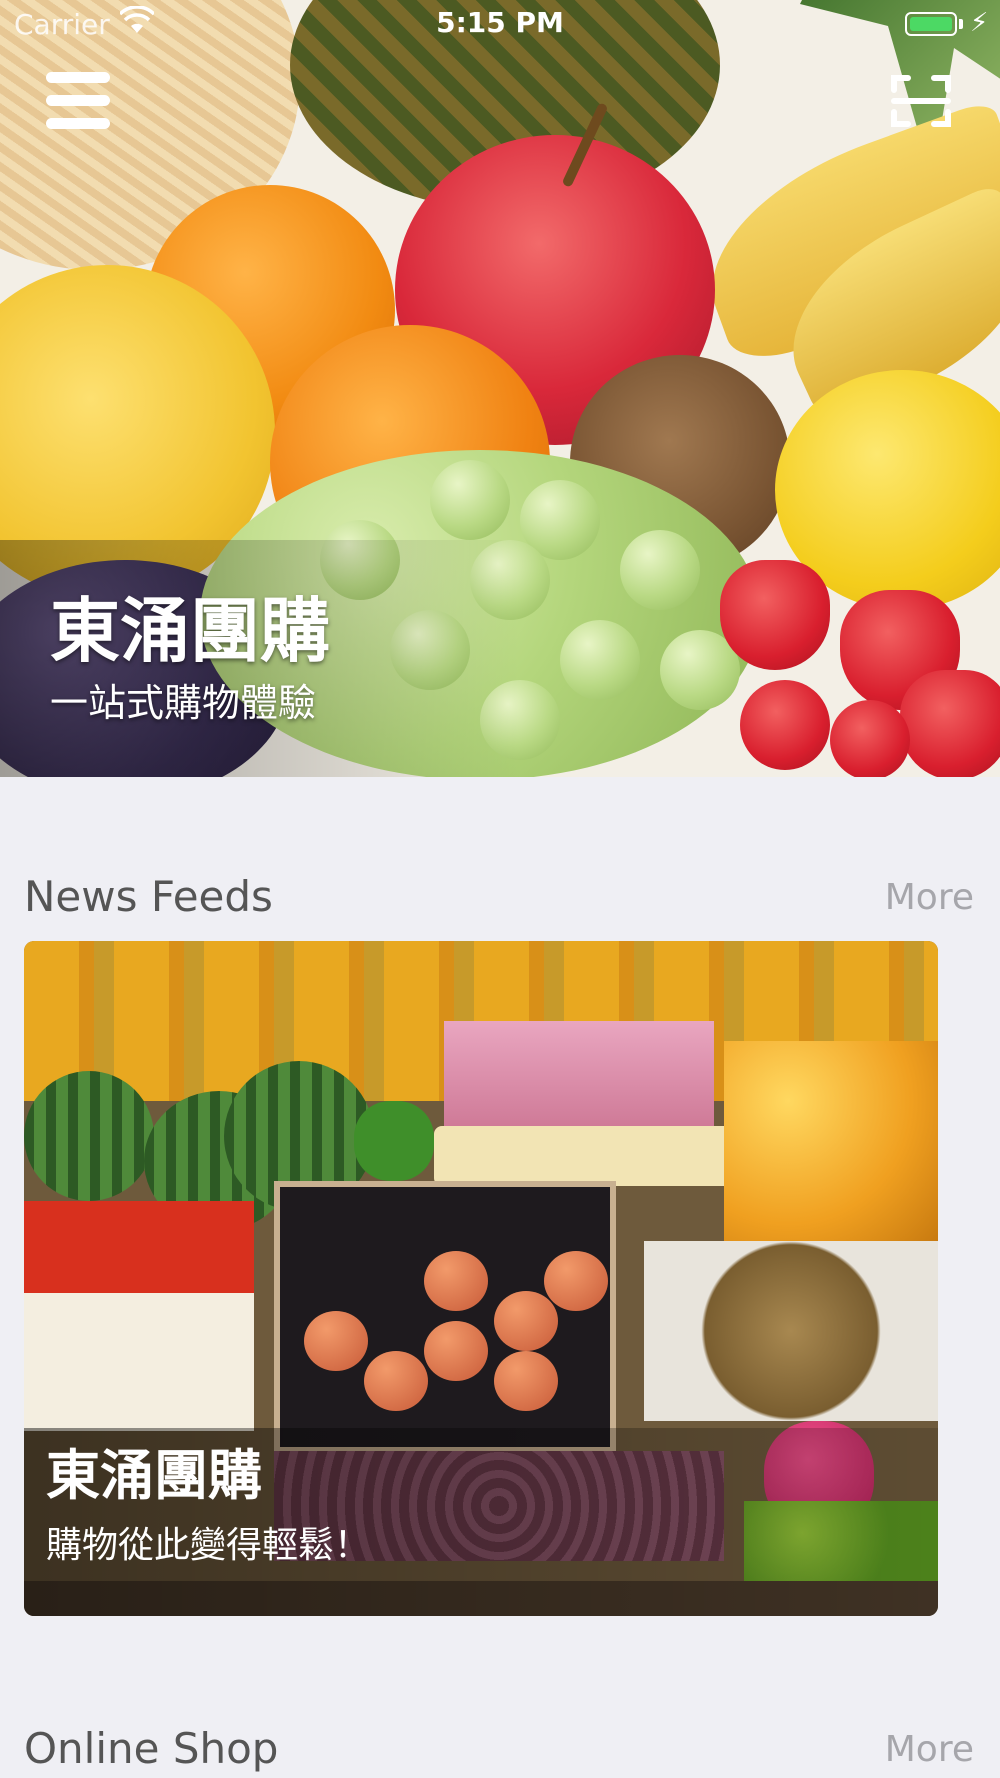  I want to click on news-feeds-title: News Feeds, so click(148, 896).